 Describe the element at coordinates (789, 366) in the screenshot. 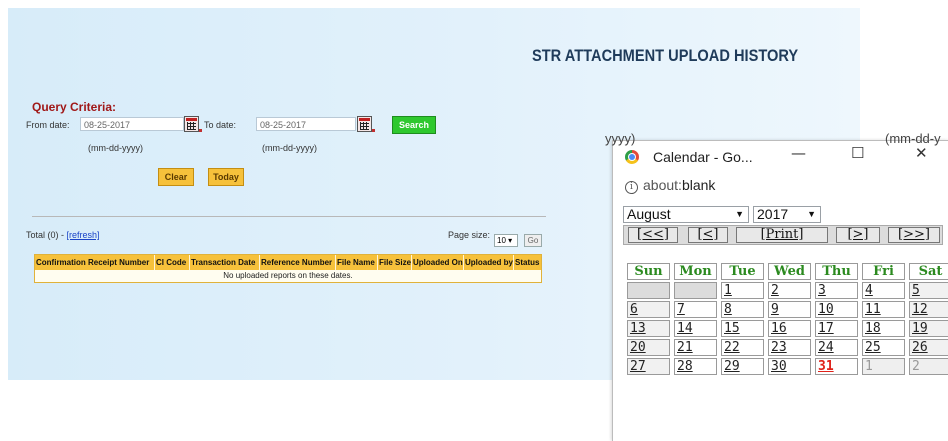

I see `calendar-day: 30` at that location.